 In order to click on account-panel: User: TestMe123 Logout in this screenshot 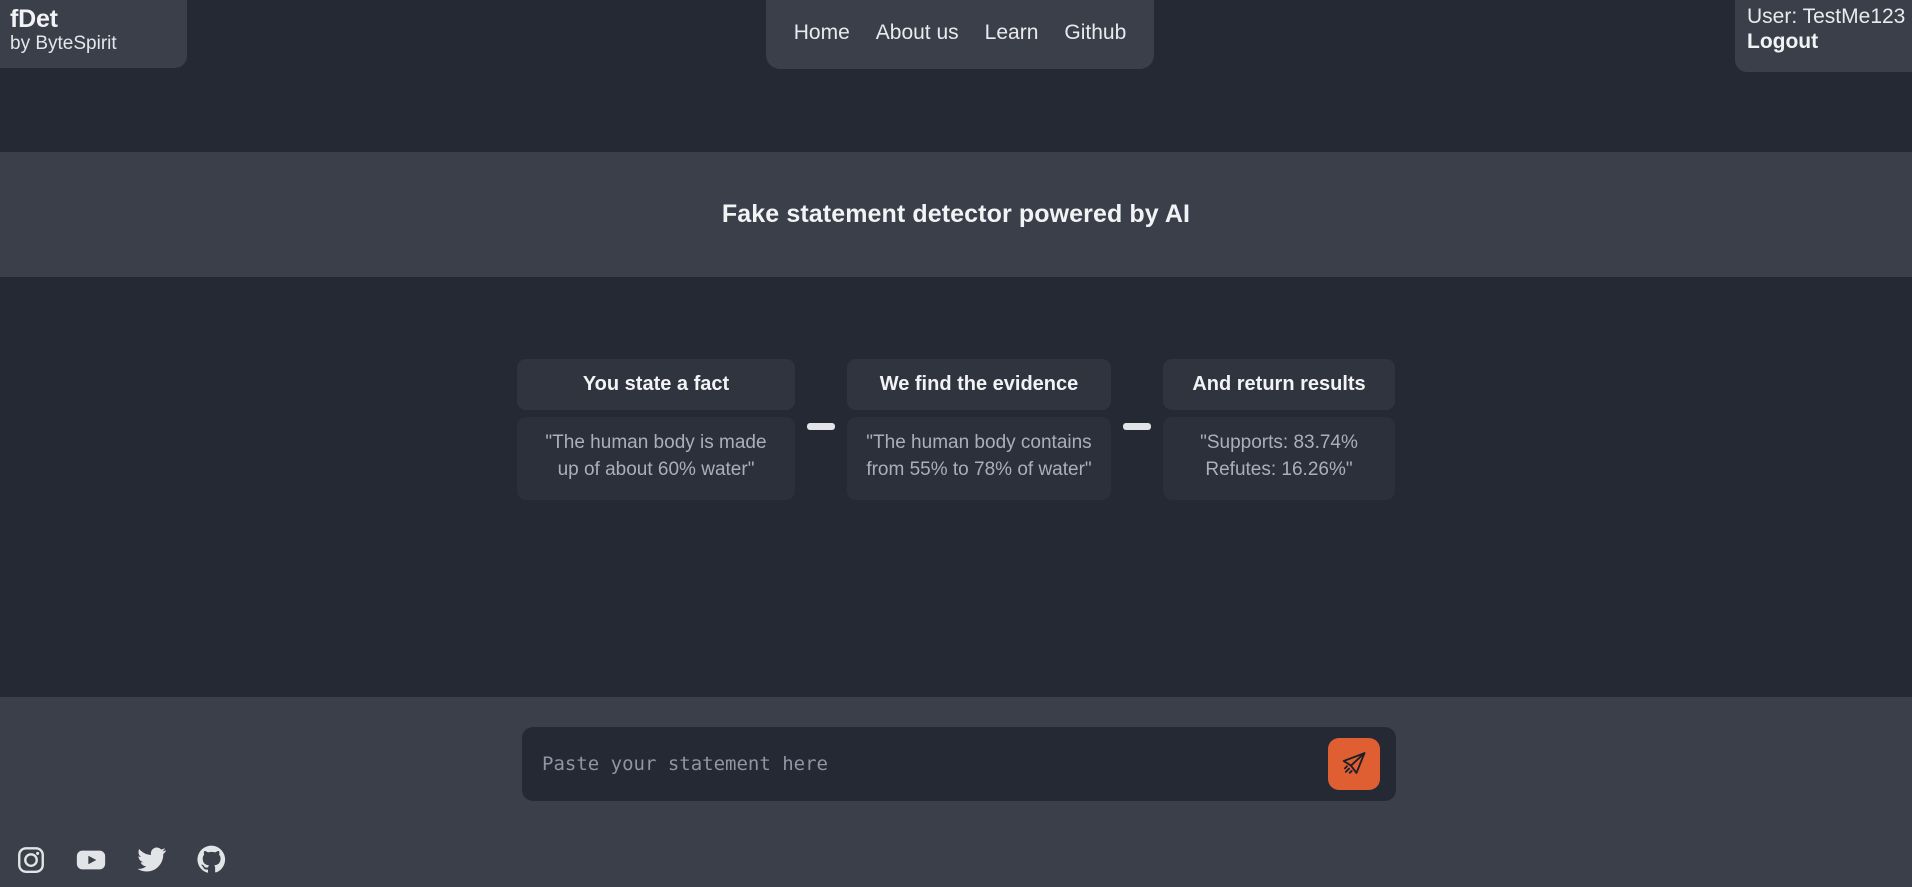, I will do `click(1823, 36)`.